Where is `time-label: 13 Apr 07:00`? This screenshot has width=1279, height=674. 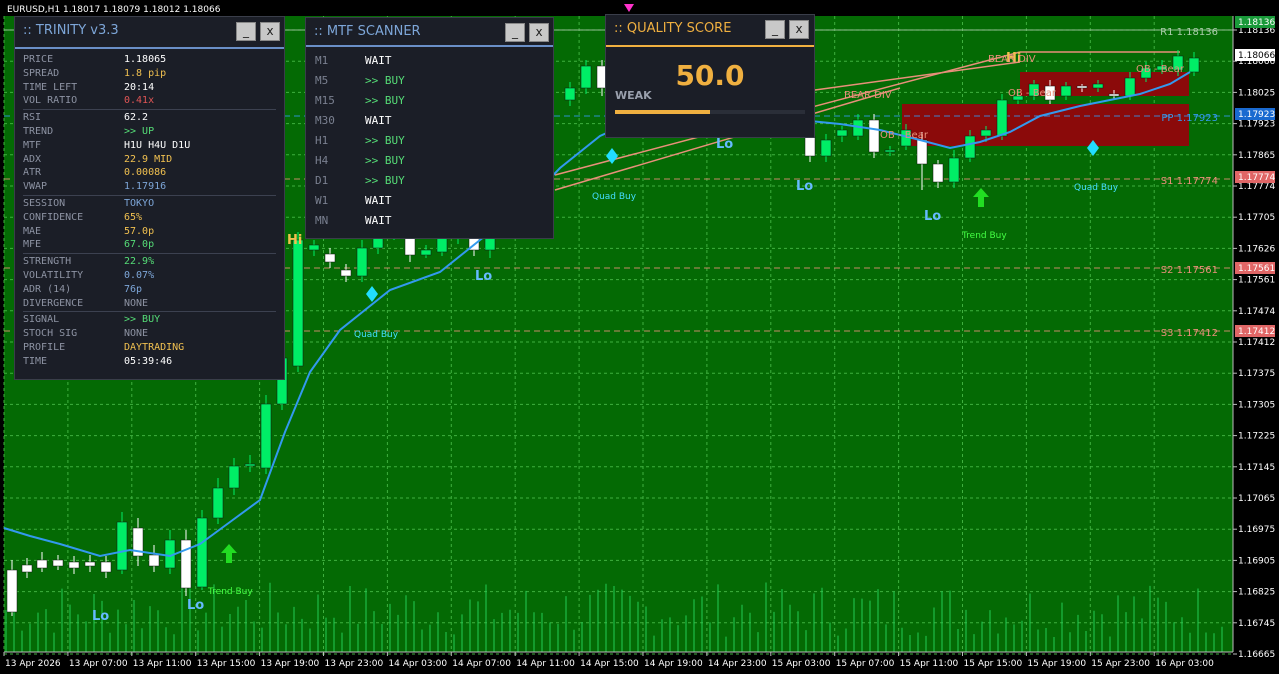 time-label: 13 Apr 07:00 is located at coordinates (98, 664).